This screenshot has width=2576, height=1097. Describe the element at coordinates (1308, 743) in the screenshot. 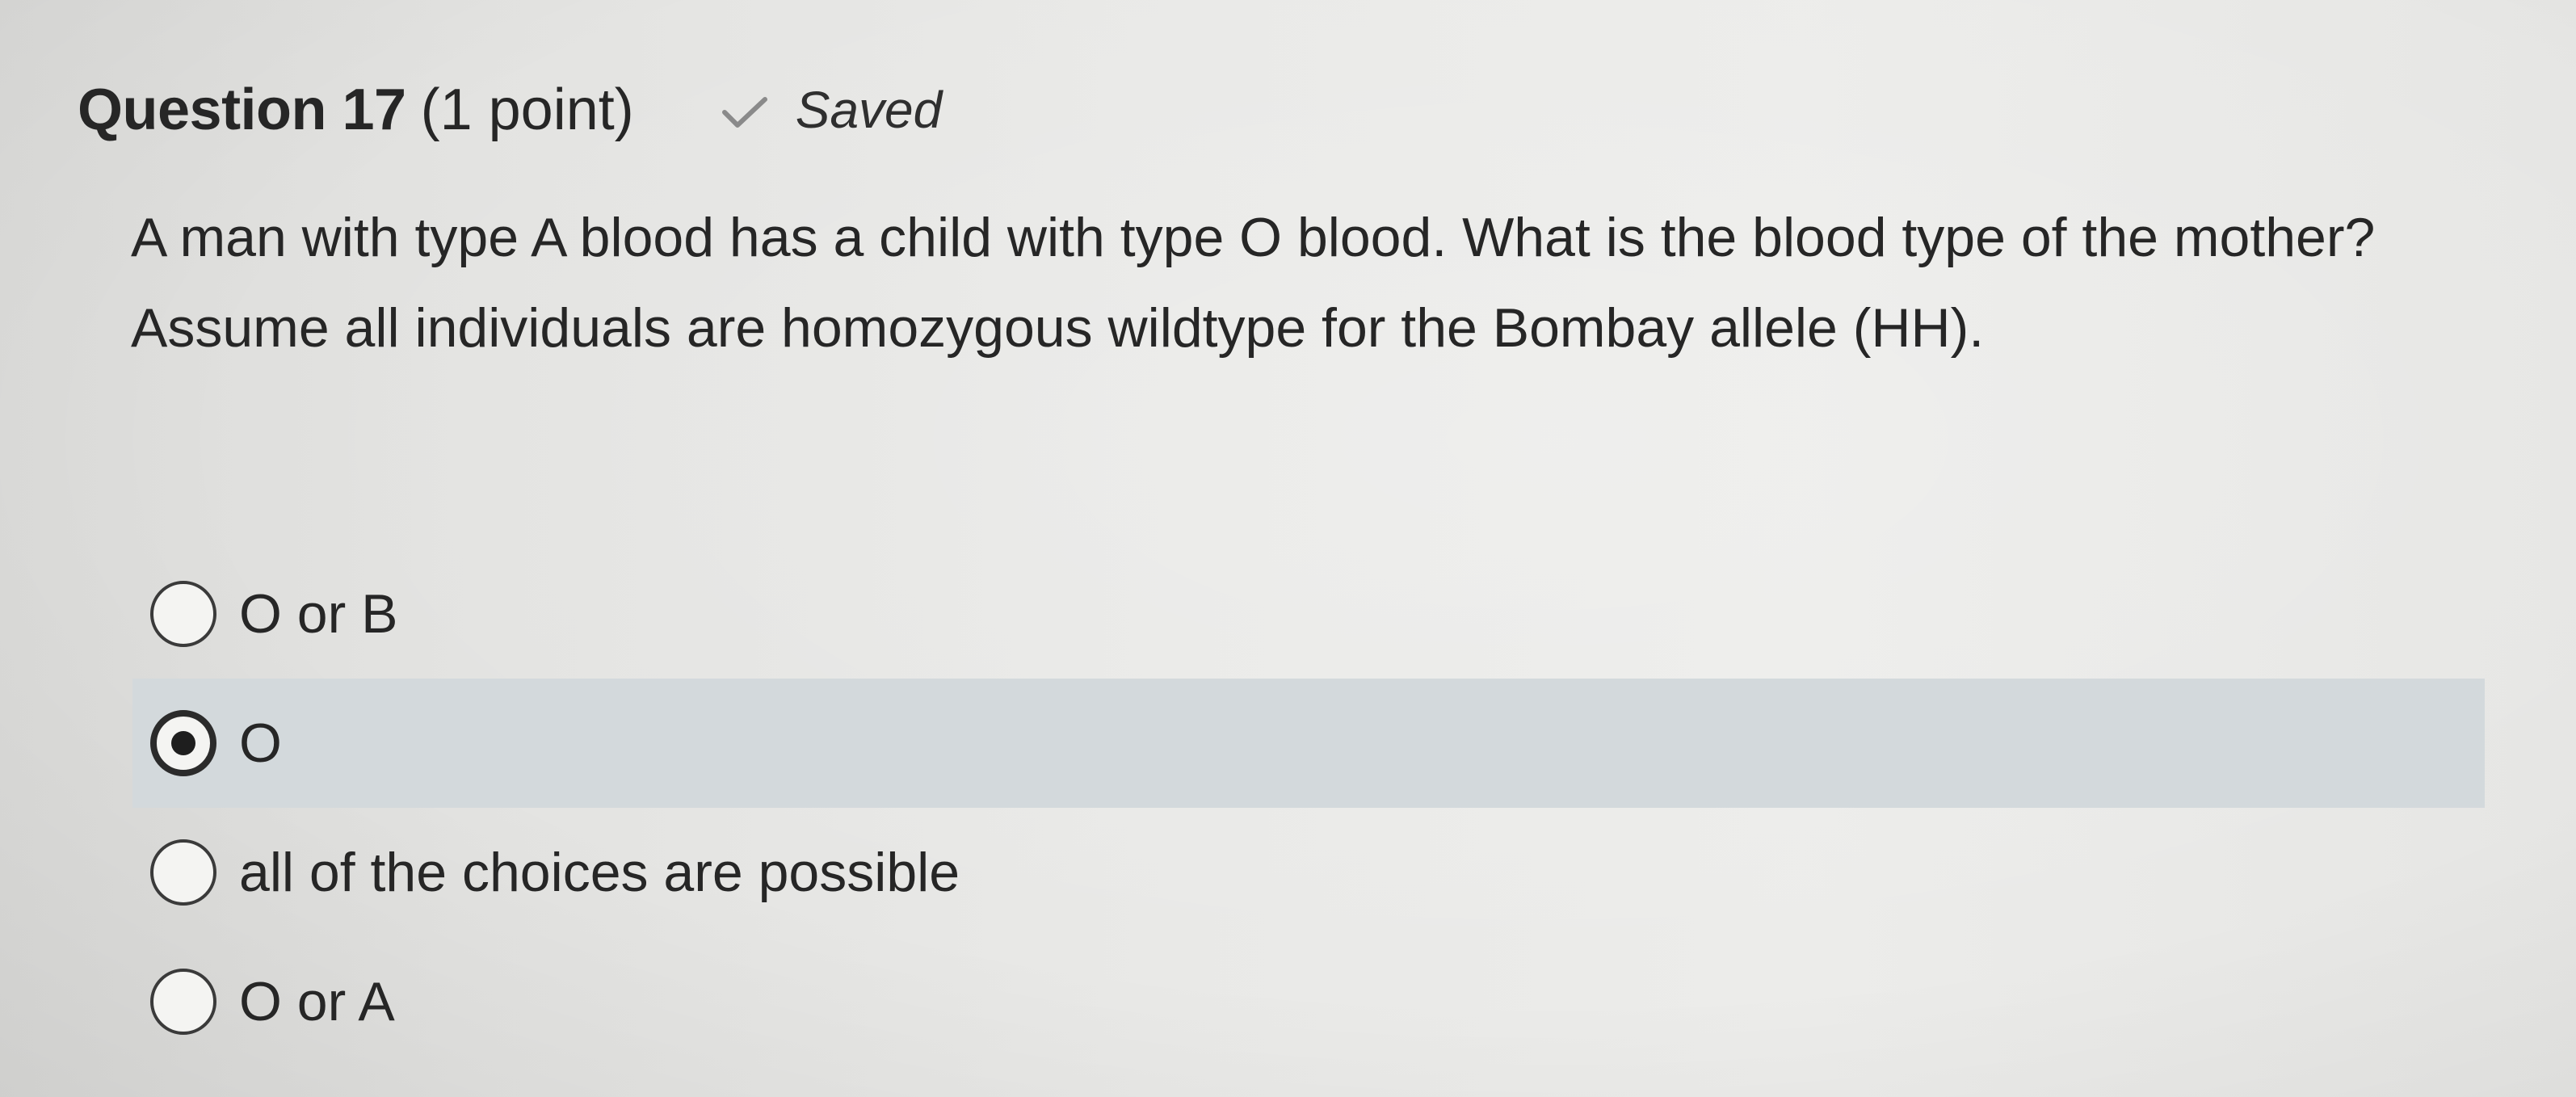

I see `answer-option-o: O` at that location.